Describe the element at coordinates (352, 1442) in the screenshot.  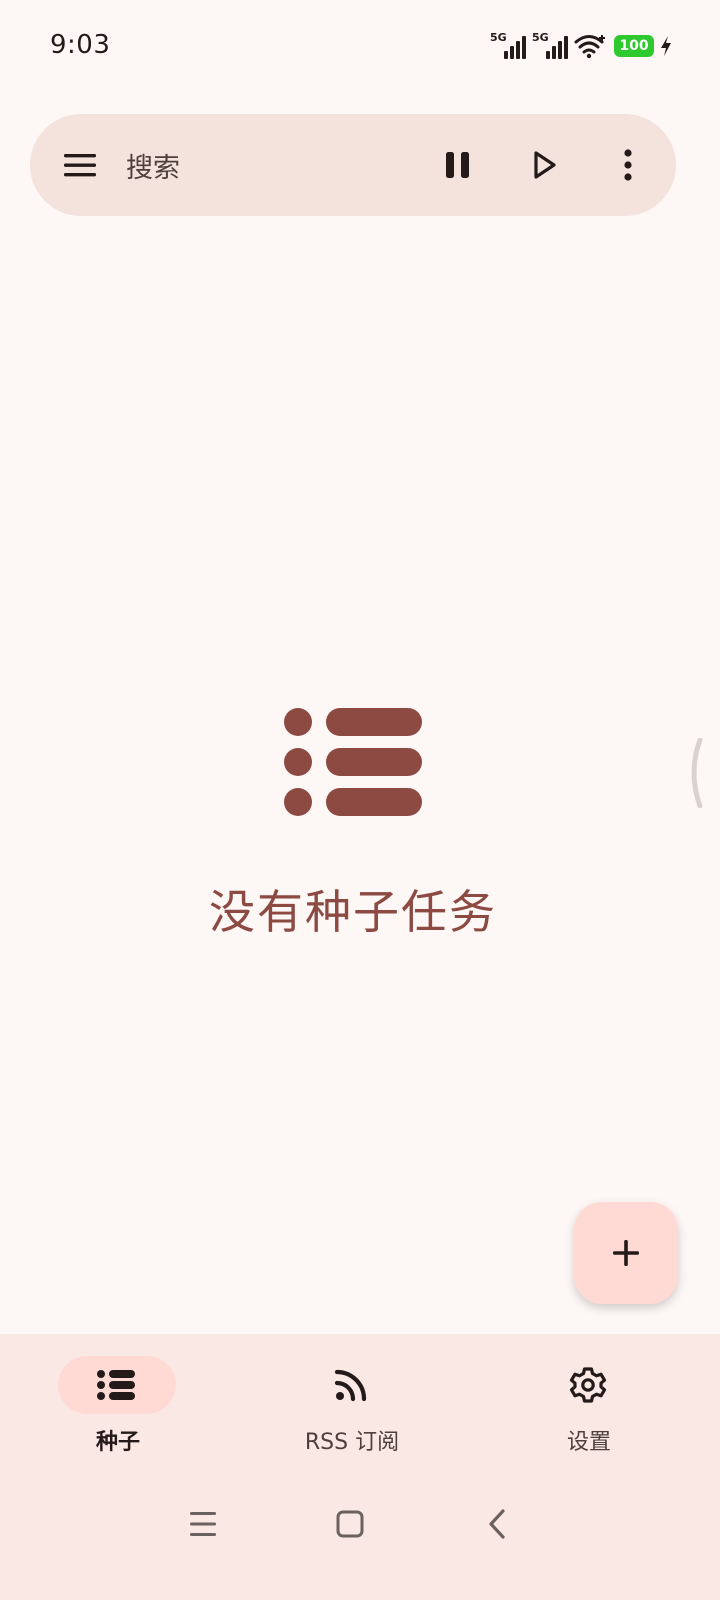
I see `nav-item-label: RSS 订阅` at that location.